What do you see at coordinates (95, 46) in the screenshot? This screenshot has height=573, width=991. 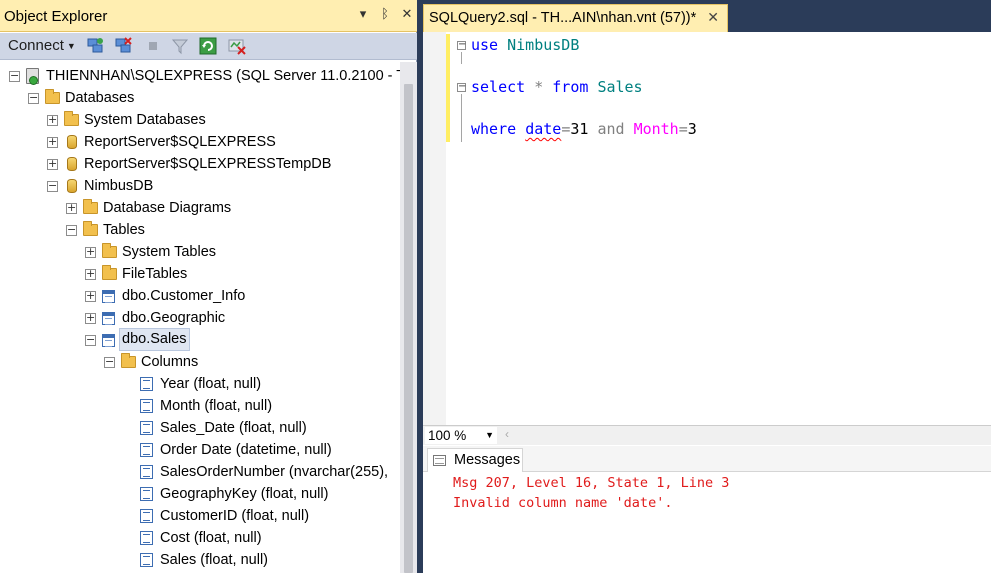 I see `connect-object-explorer-icon` at bounding box center [95, 46].